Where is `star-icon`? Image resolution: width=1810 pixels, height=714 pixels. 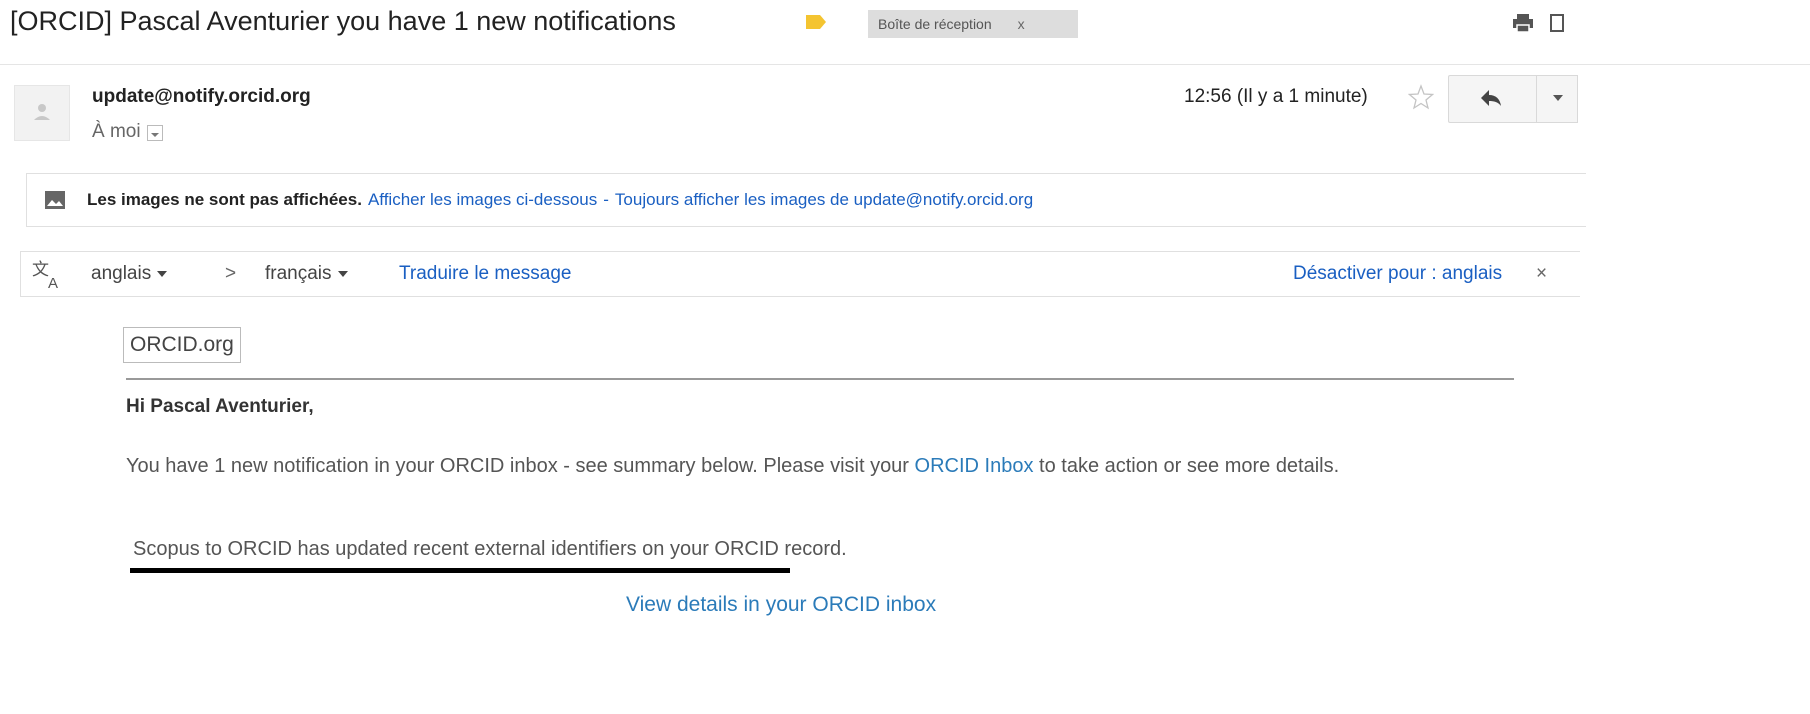
star-icon is located at coordinates (1421, 97).